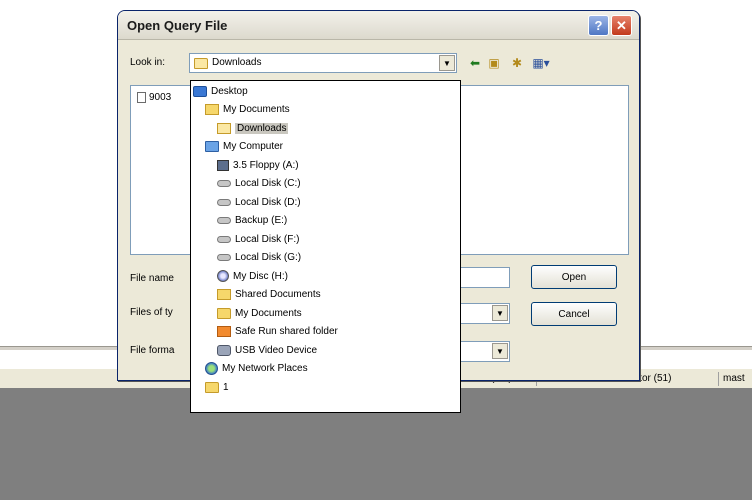 This screenshot has width=752, height=500. What do you see at coordinates (259, 183) in the screenshot?
I see `dropdown-item-local-disk-c: Local Disk (C:)` at bounding box center [259, 183].